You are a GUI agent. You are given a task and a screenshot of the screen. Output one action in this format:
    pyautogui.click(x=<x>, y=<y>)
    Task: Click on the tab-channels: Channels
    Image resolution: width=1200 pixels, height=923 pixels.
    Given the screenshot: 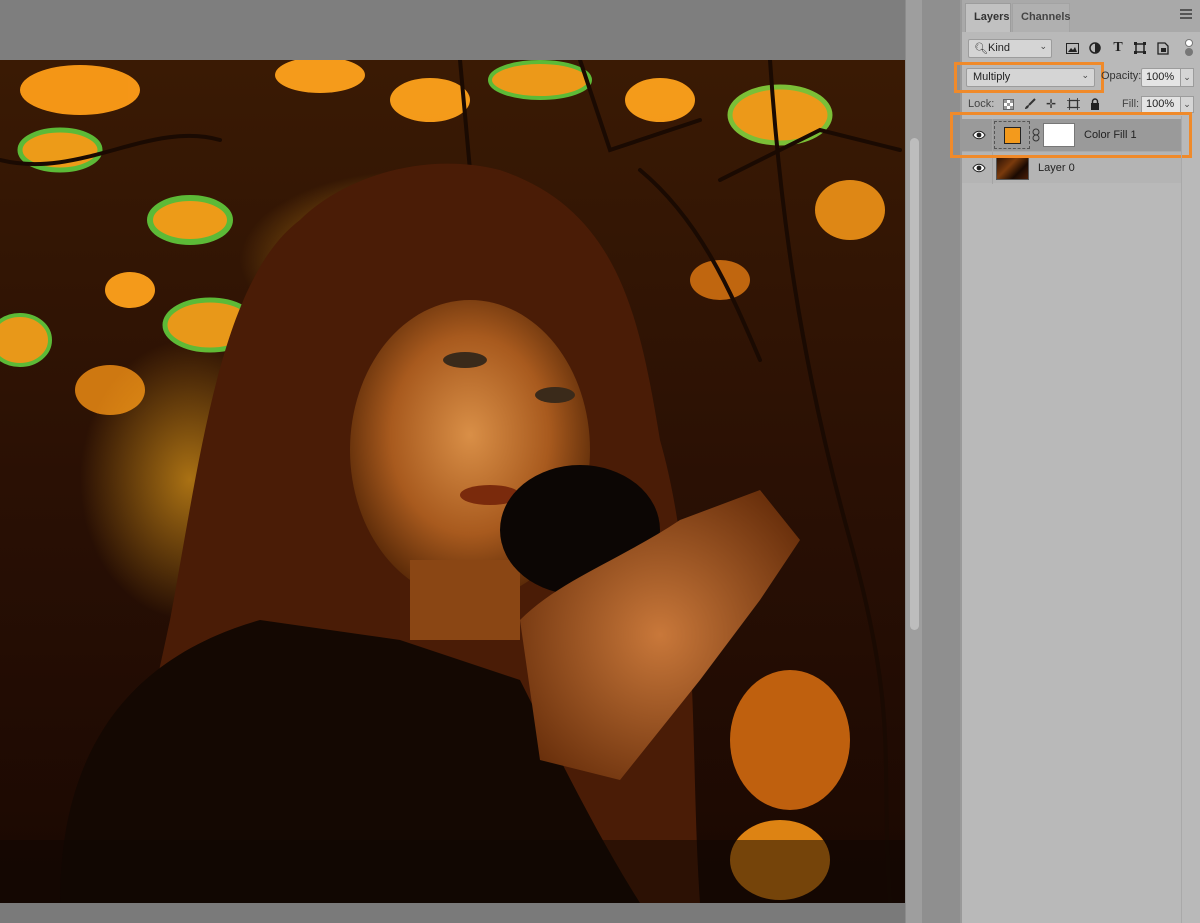 What is the action you would take?
    pyautogui.click(x=1041, y=17)
    